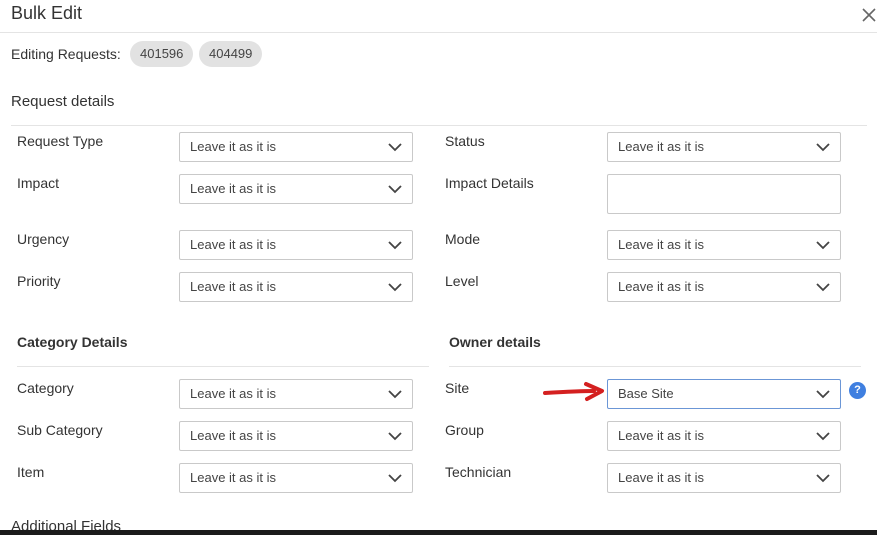 The image size is (877, 535). I want to click on close-icon, so click(868, 15).